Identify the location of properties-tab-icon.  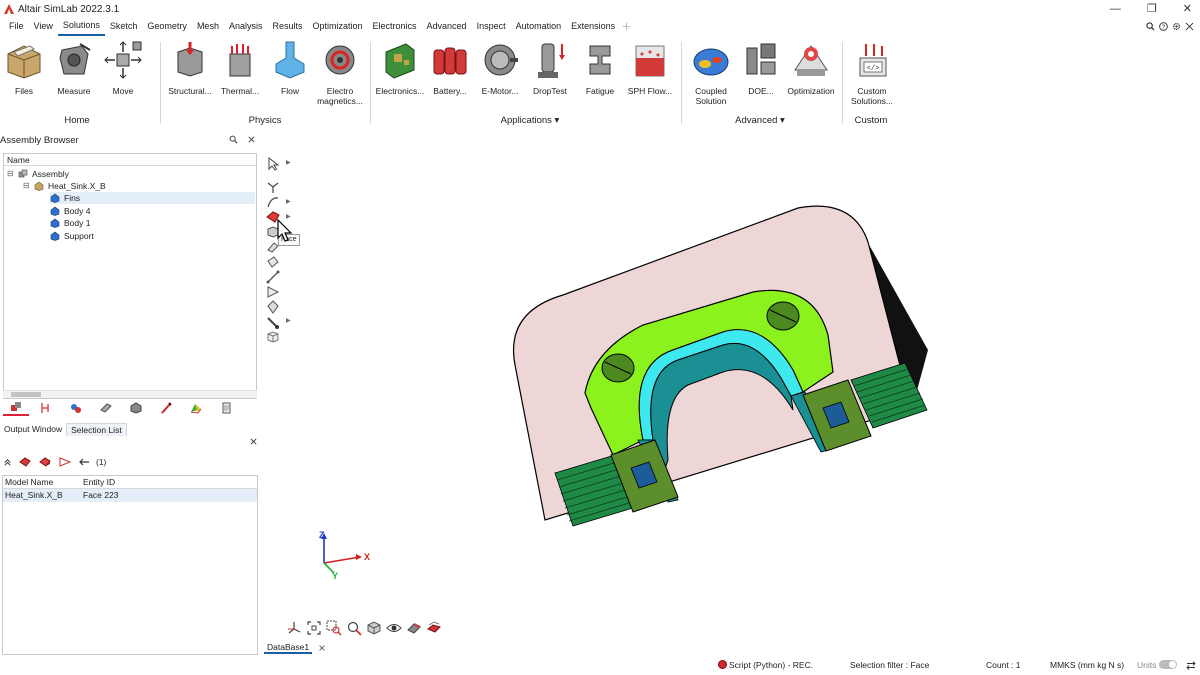
(106, 408).